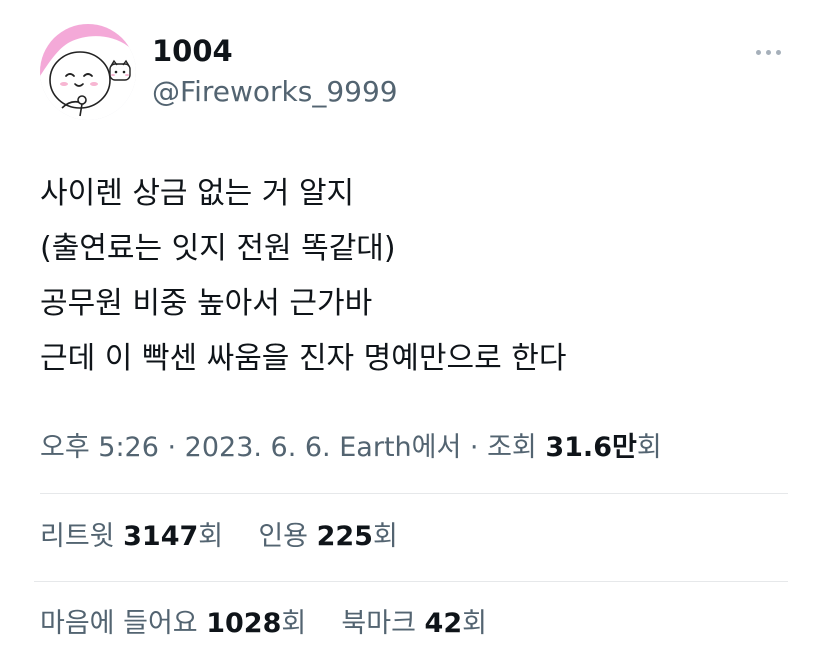 The width and height of the screenshot is (828, 658). What do you see at coordinates (303, 358) in the screenshot?
I see `tweet-line: 근데 이 빡센 싸움을 진자 명예만으로 한다` at bounding box center [303, 358].